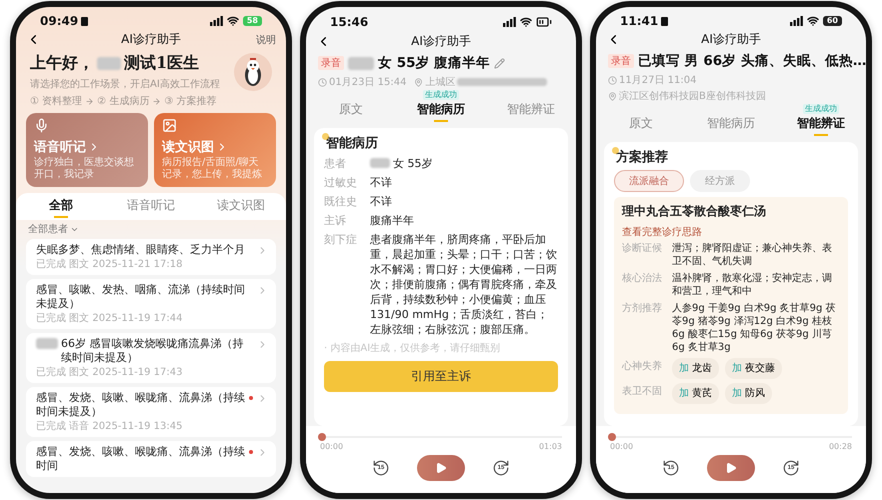  I want to click on field-label: 主诉, so click(335, 220).